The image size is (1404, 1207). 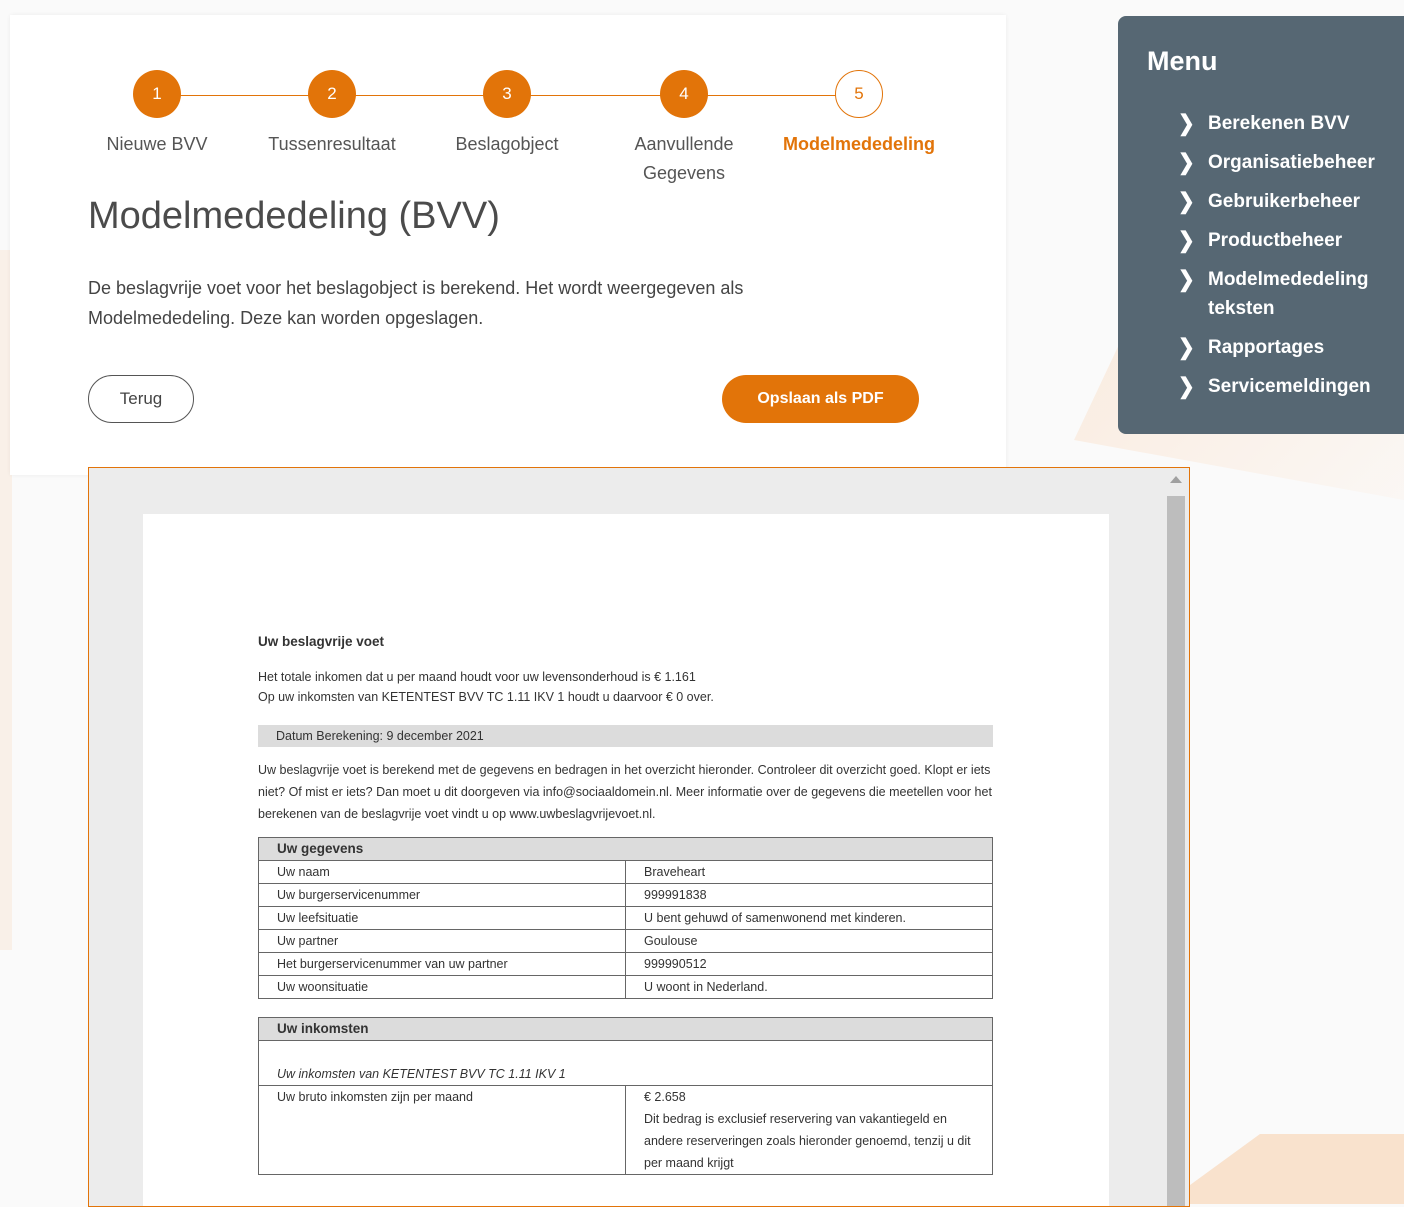 What do you see at coordinates (1176, 479) in the screenshot?
I see `scroll-up-icon` at bounding box center [1176, 479].